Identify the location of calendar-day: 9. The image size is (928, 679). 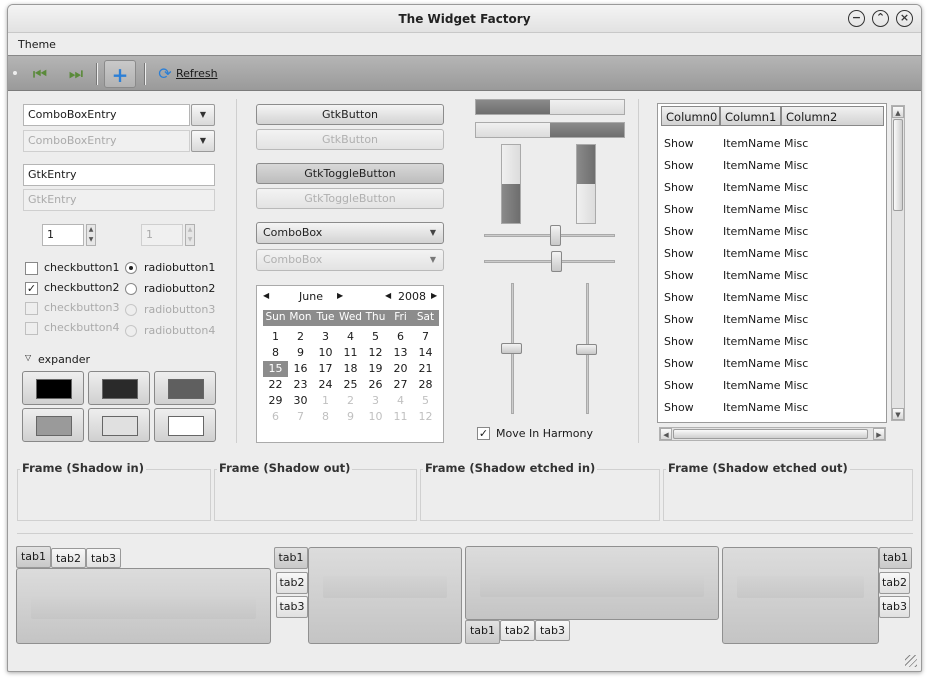
(300, 353).